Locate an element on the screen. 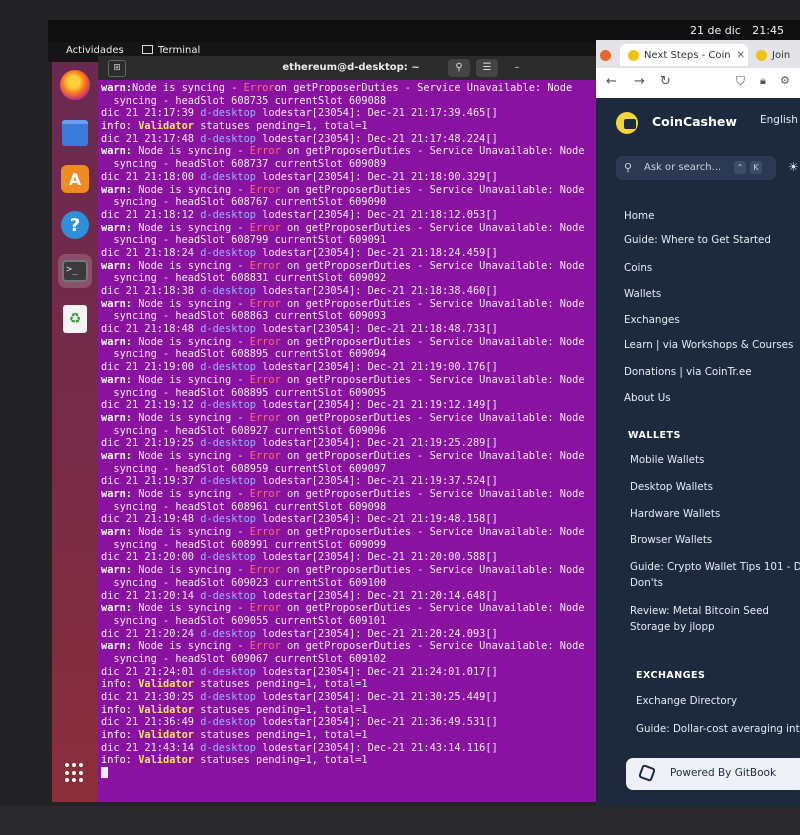  files-icon is located at coordinates (75, 133).